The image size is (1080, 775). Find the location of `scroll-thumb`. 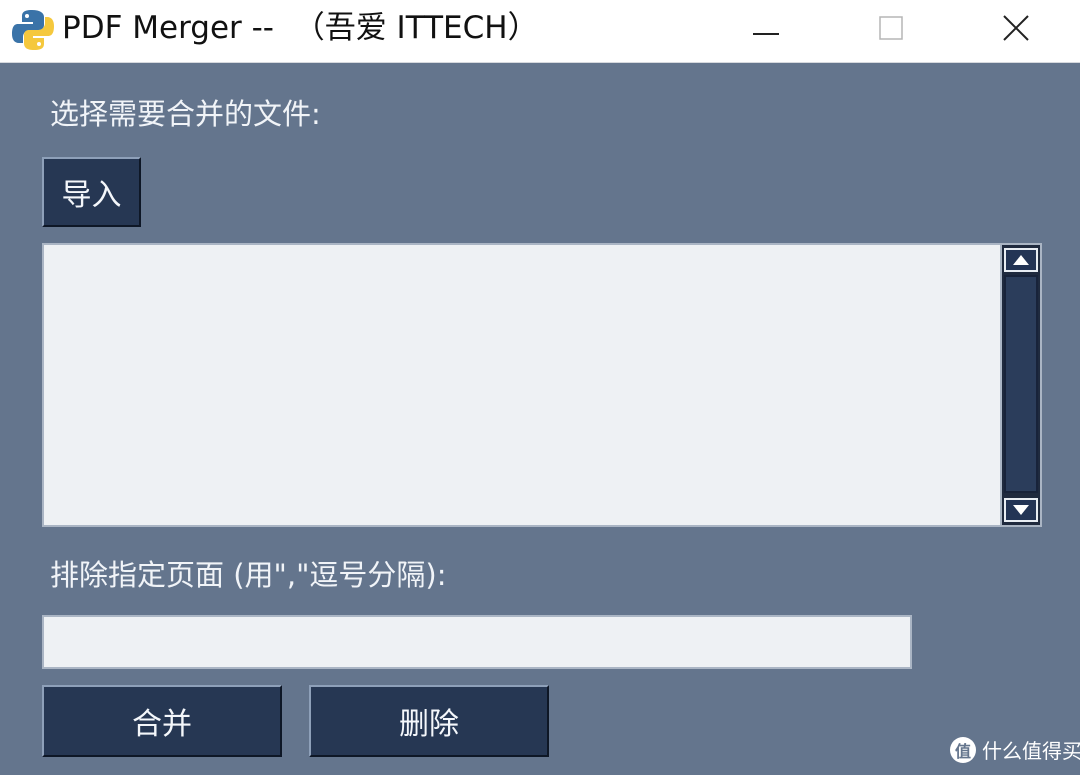

scroll-thumb is located at coordinates (1021, 384).